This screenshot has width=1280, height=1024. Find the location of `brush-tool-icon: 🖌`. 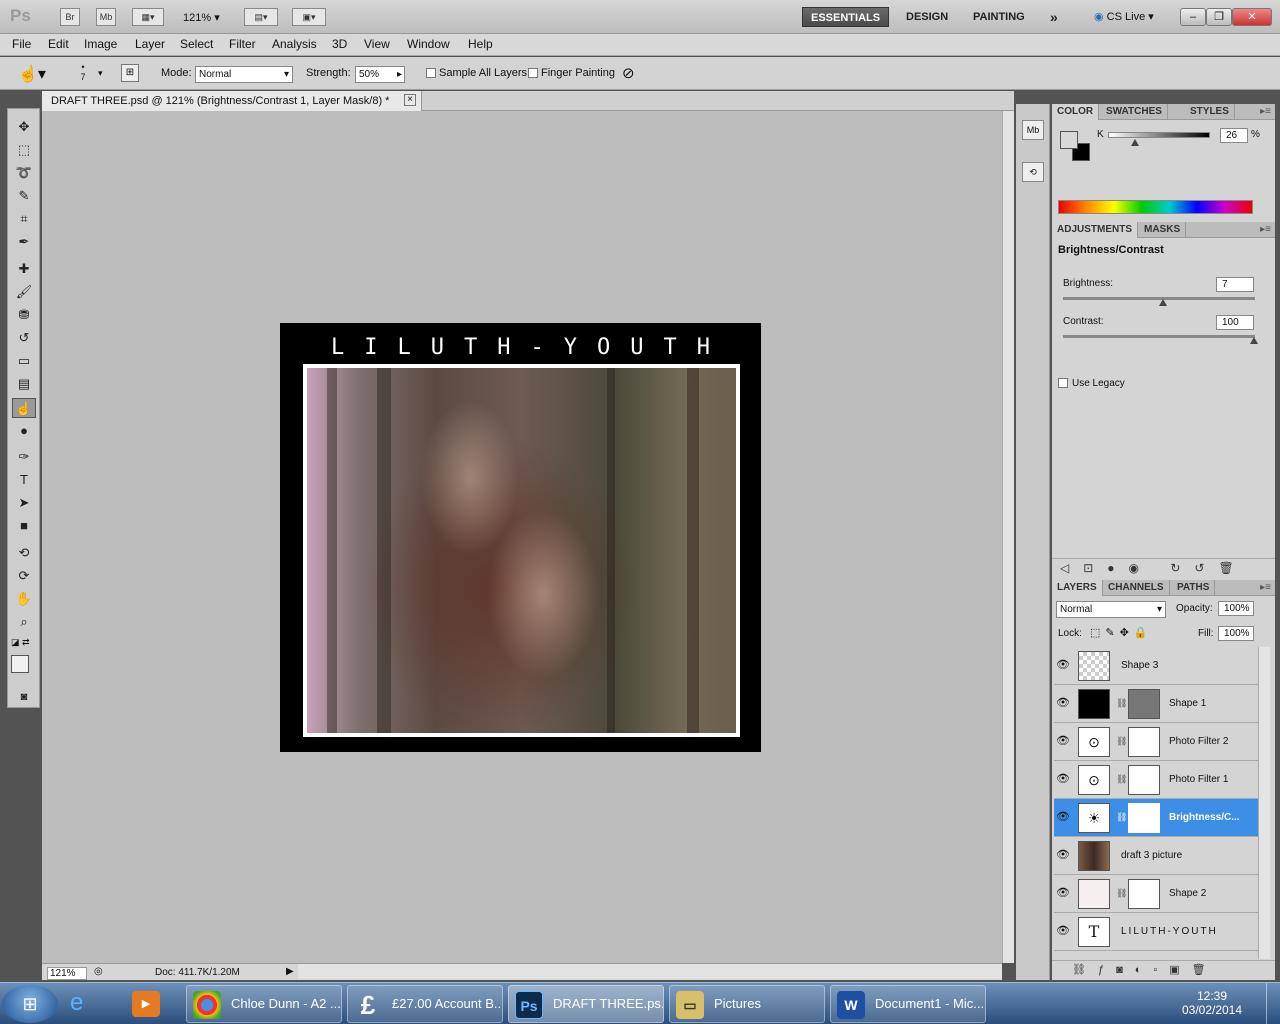

brush-tool-icon: 🖌 is located at coordinates (24, 292).